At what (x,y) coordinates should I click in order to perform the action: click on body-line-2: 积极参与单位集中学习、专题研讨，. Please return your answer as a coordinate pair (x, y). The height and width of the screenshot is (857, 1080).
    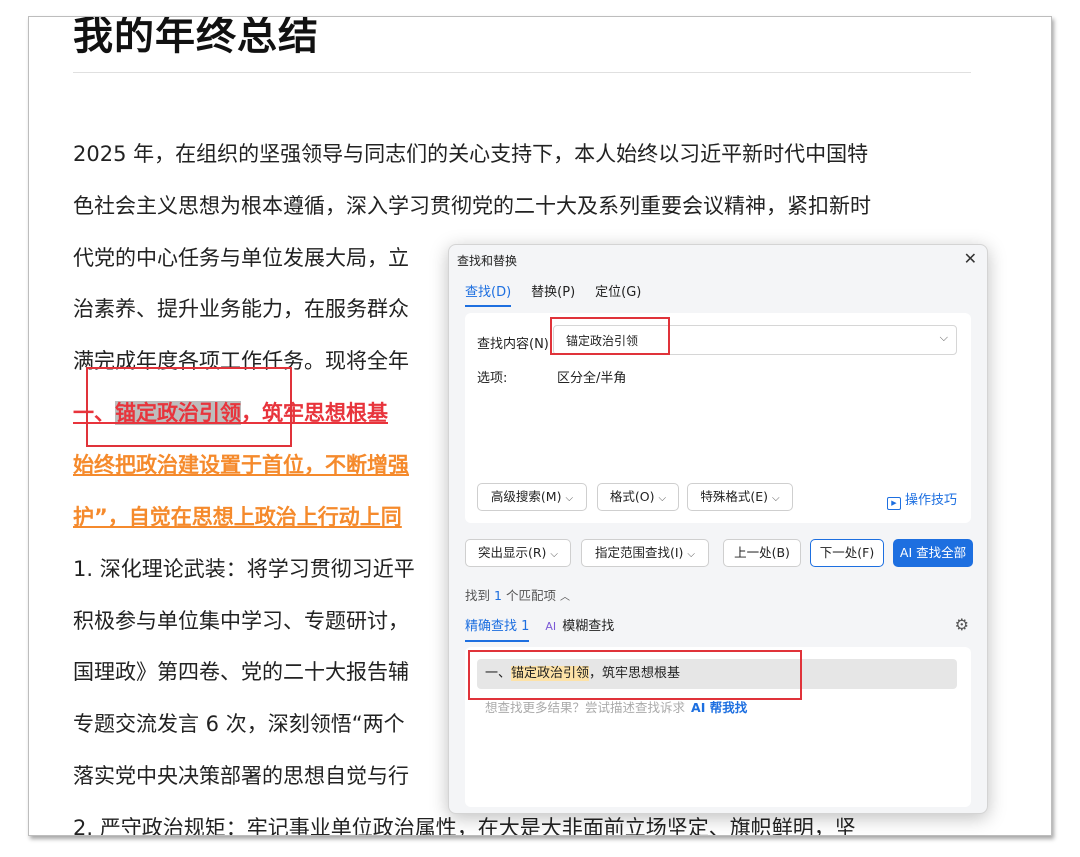
    Looking at the image, I should click on (241, 621).